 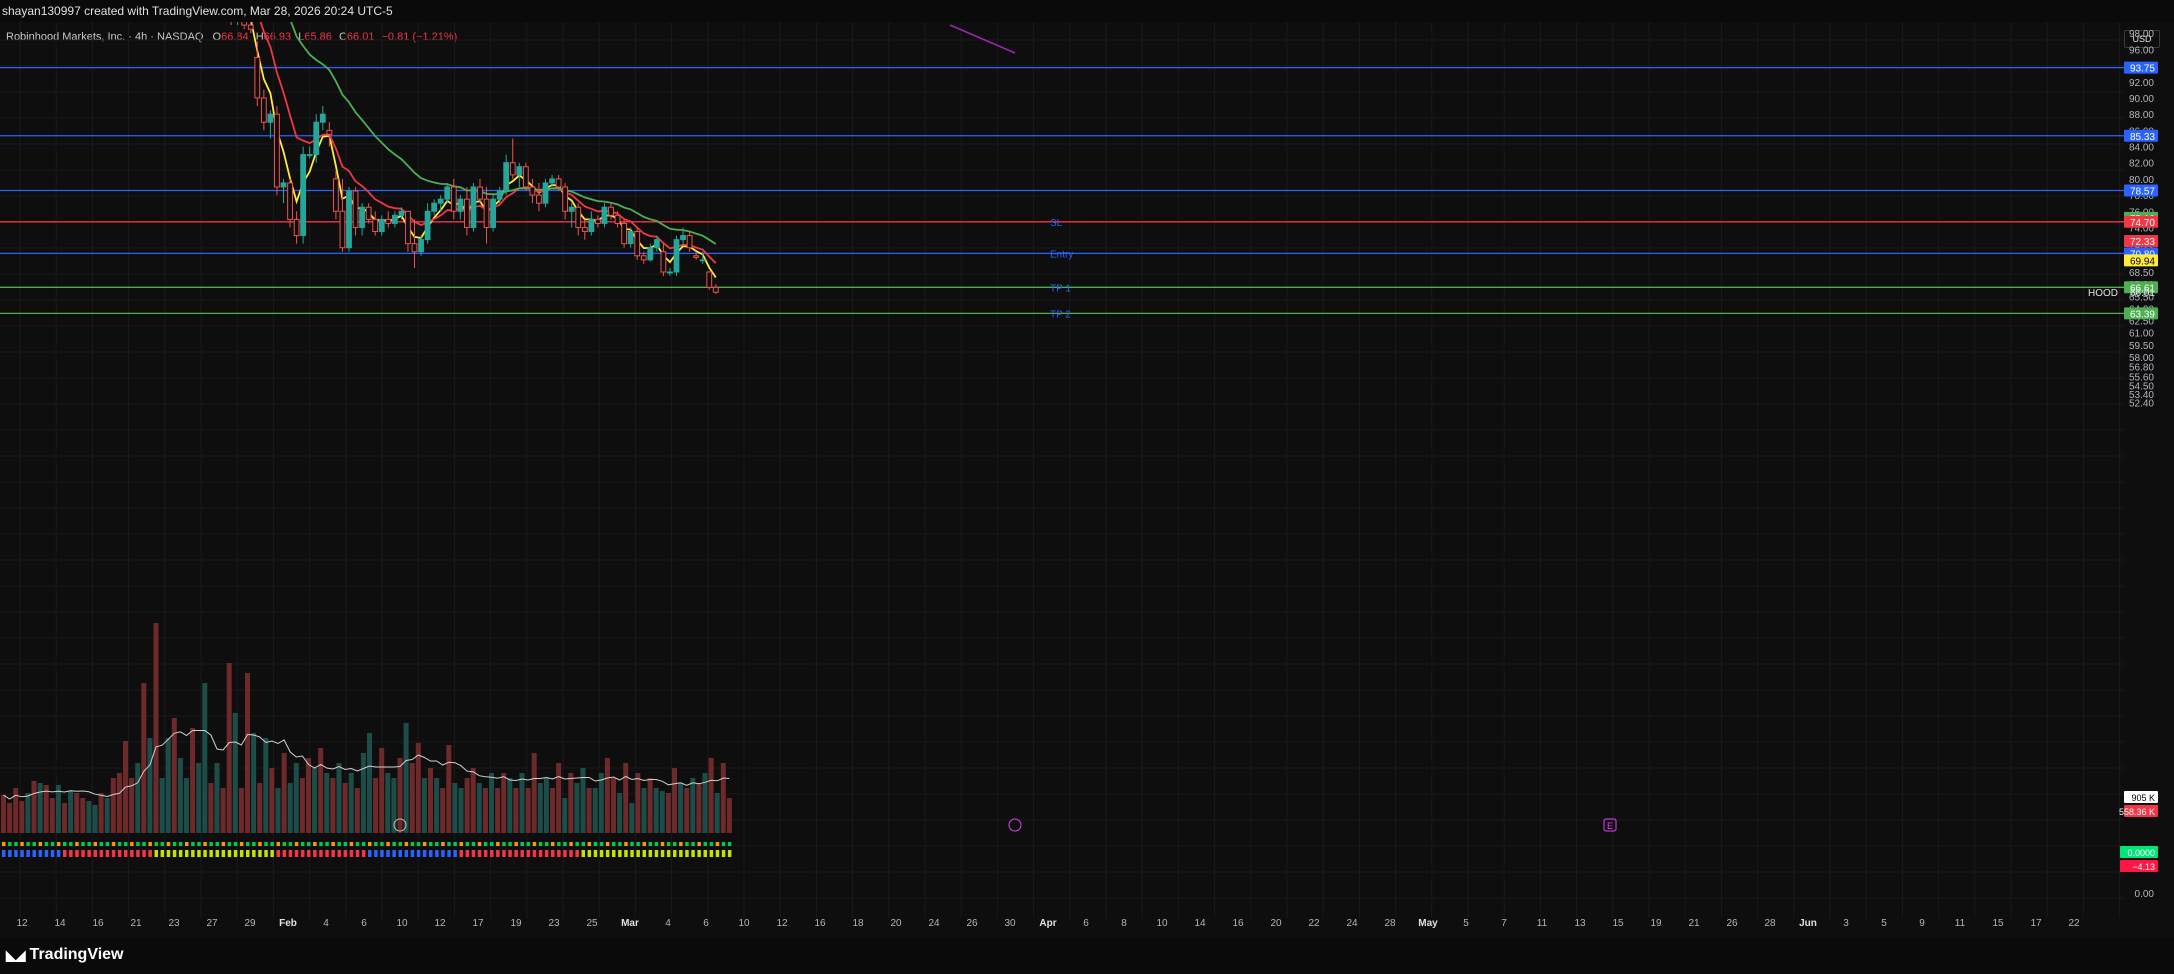 I want to click on time-axis-label: 6, so click(x=364, y=923).